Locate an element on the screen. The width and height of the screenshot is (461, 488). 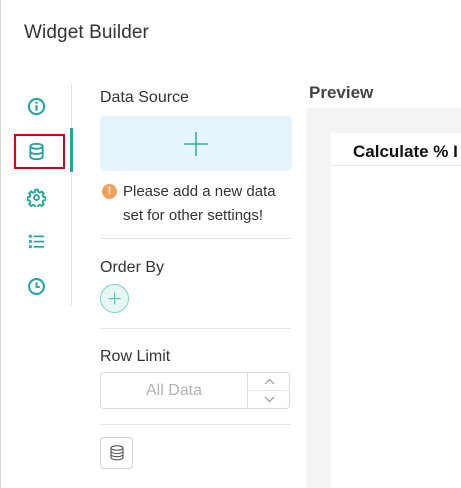
list-icon is located at coordinates (36, 241).